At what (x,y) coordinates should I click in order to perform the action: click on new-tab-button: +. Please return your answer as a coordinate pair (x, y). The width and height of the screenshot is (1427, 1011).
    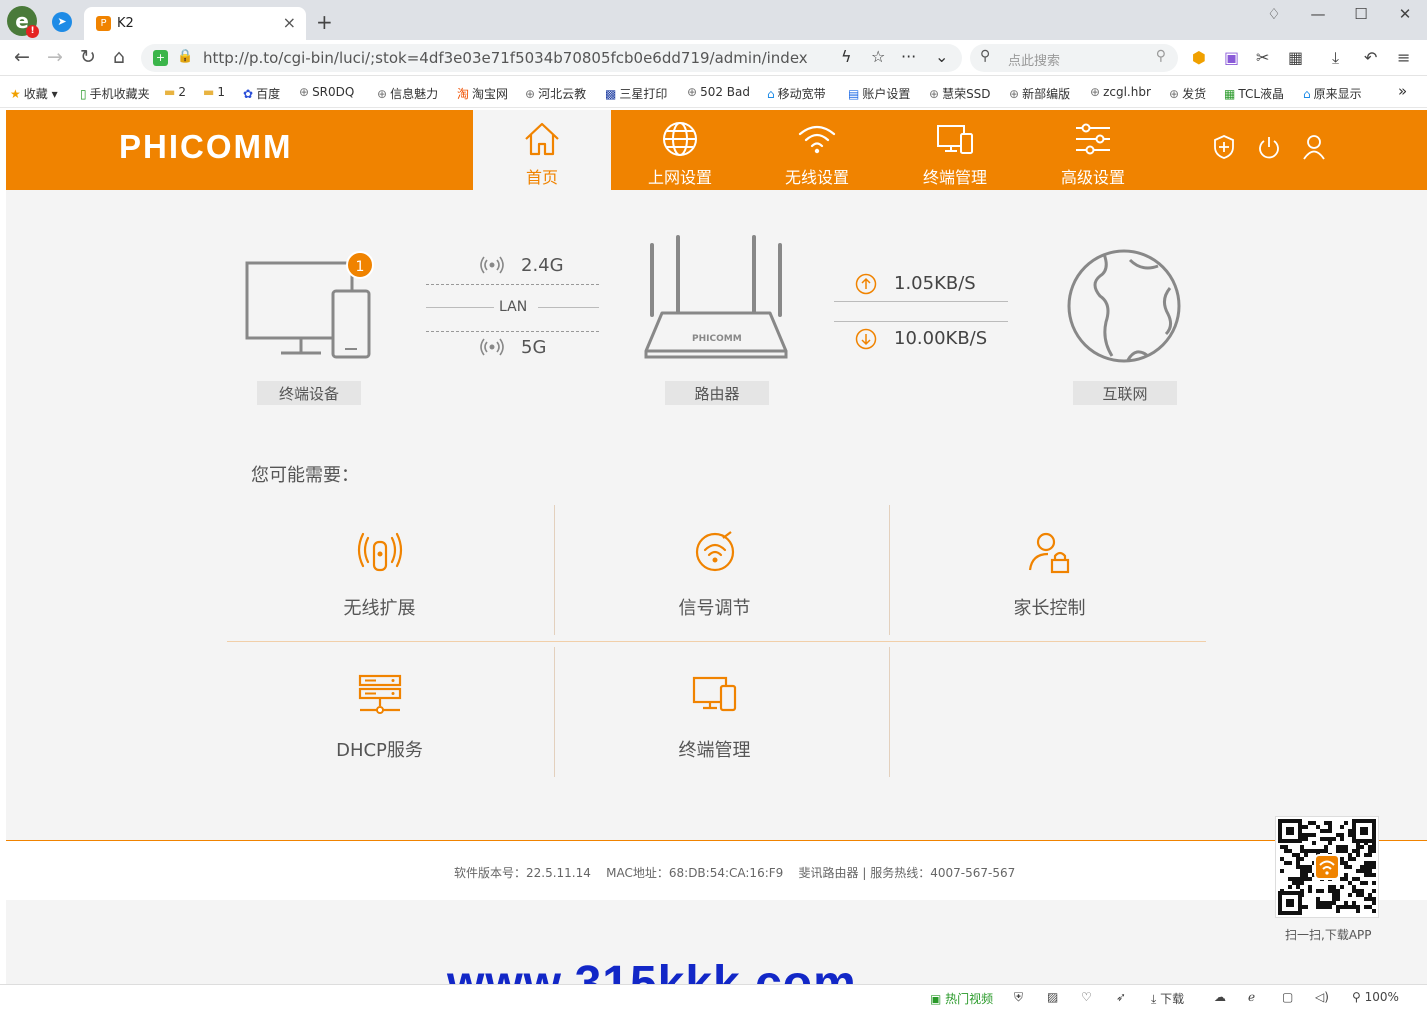
    Looking at the image, I should click on (324, 22).